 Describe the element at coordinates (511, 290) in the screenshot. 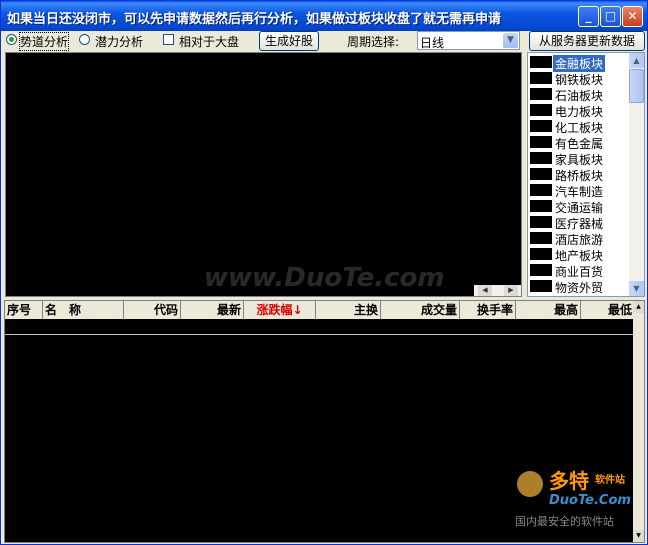

I see `scroll-right-icon: ▶` at that location.